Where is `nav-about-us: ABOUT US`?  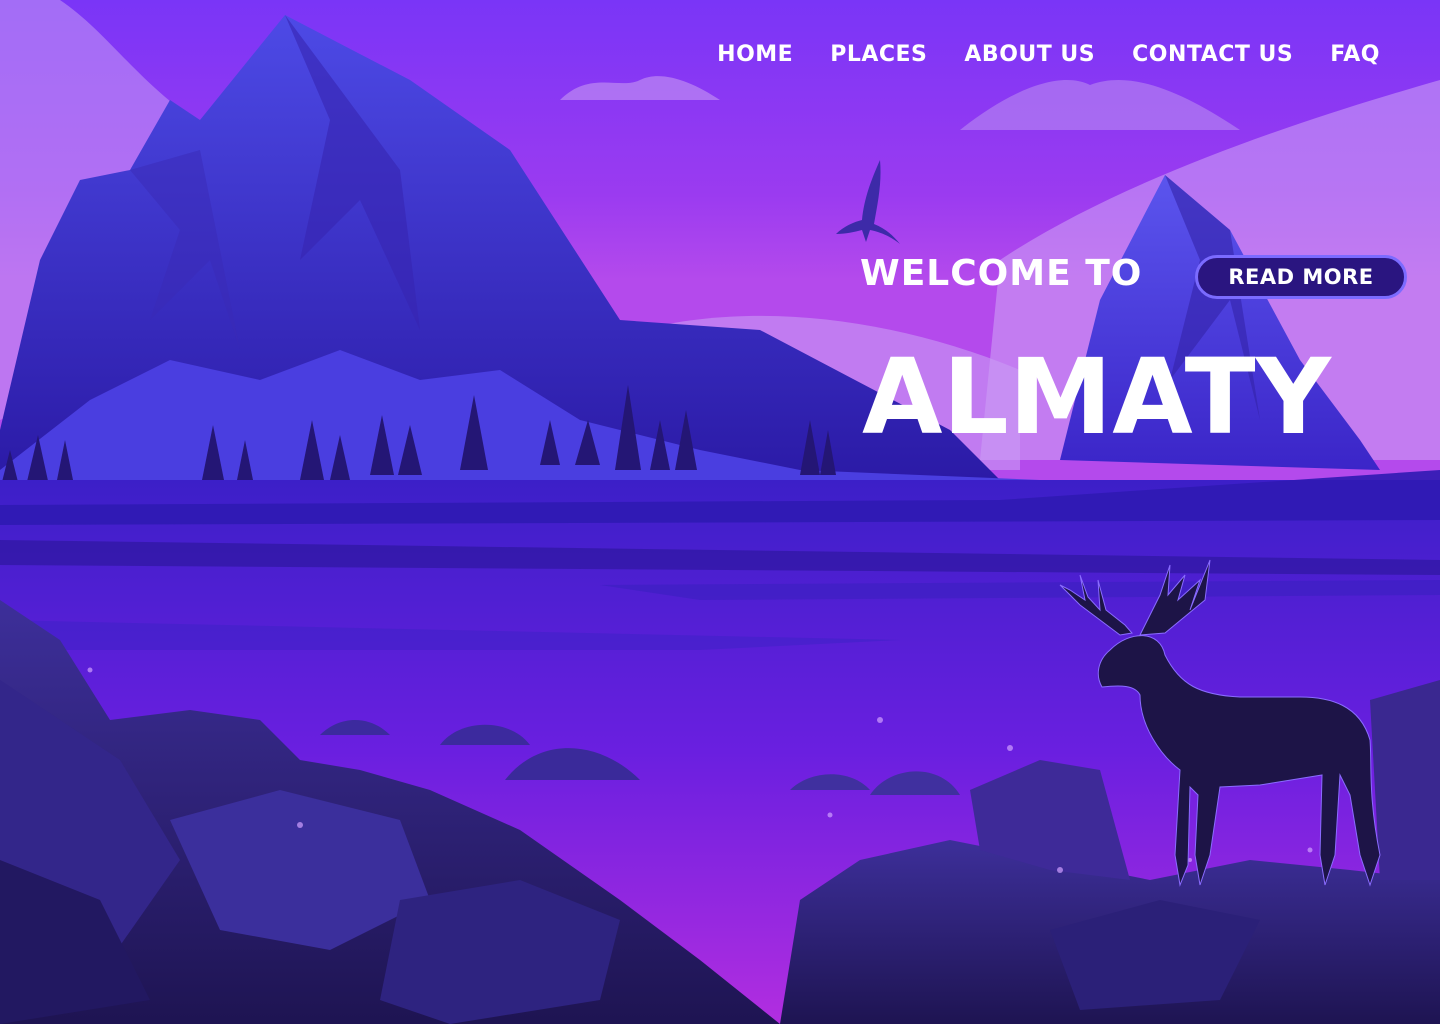 nav-about-us: ABOUT US is located at coordinates (1029, 54).